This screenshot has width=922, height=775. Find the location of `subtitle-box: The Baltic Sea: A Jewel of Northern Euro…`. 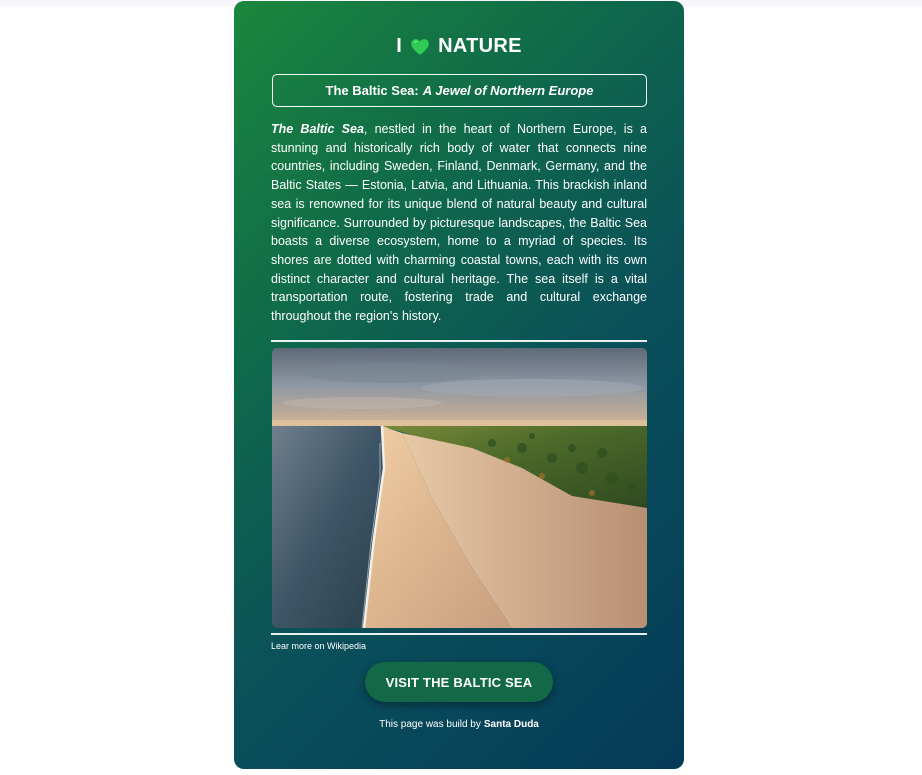

subtitle-box: The Baltic Sea: A Jewel of Northern Euro… is located at coordinates (459, 90).